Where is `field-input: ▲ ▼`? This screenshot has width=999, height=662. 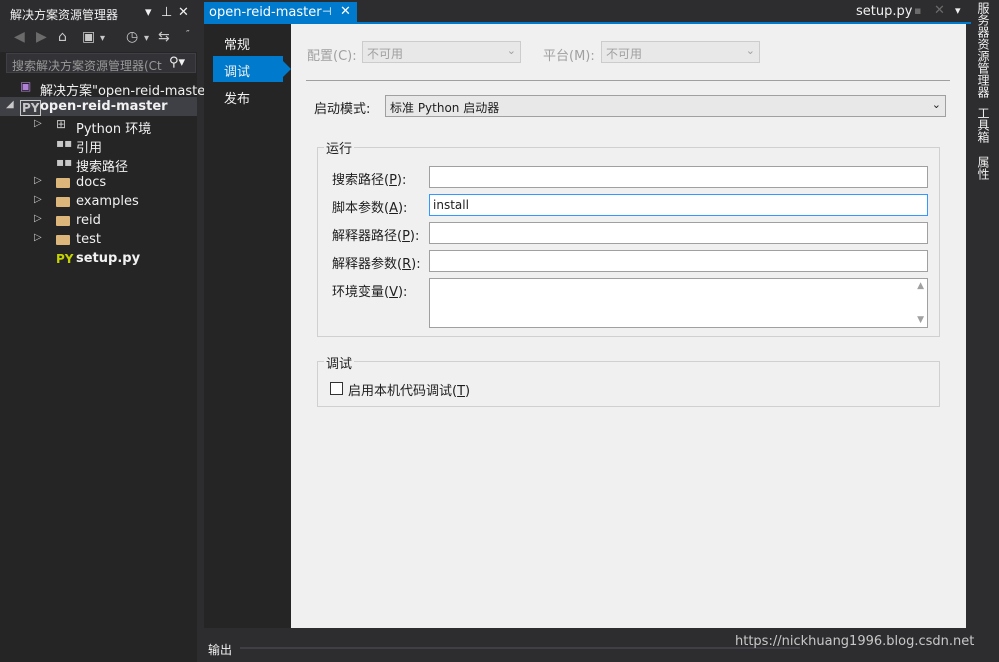 field-input: ▲ ▼ is located at coordinates (678, 303).